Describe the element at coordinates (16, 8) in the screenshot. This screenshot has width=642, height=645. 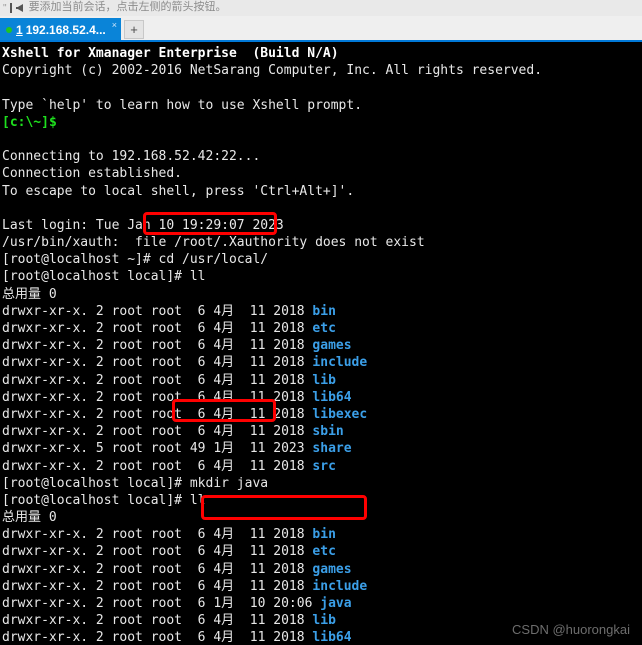
I see `arrow-to-left-icon` at that location.